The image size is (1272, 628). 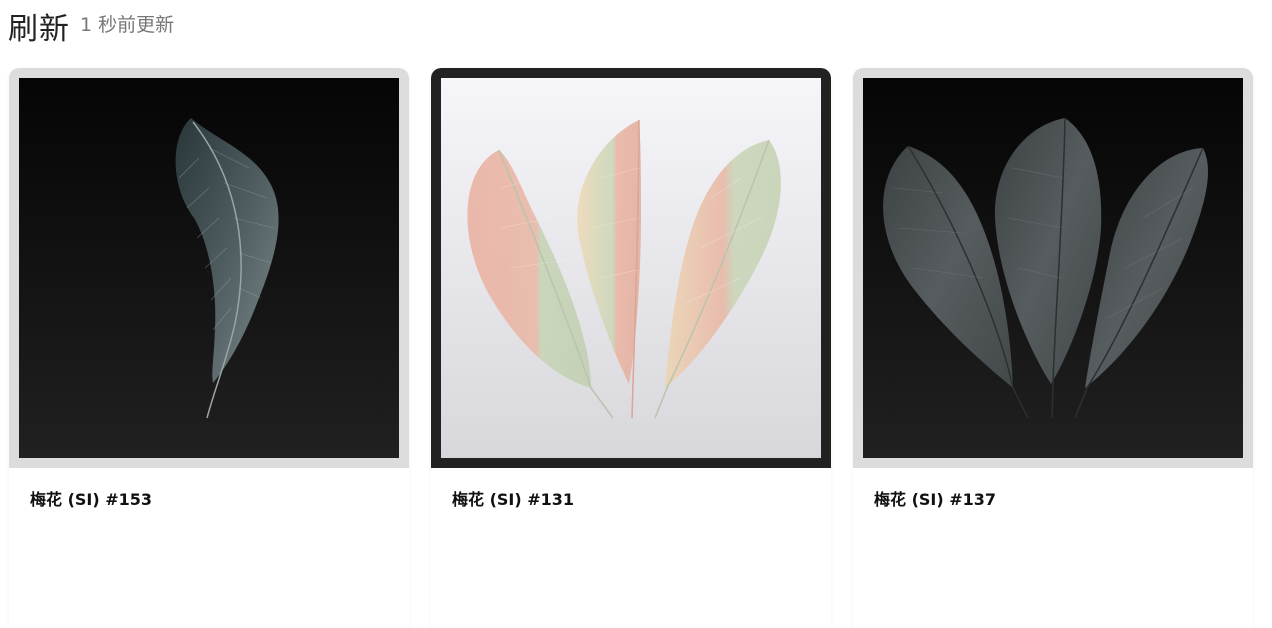 What do you see at coordinates (1053, 498) in the screenshot?
I see `nft-card-title: 梅花 (SI) #137` at bounding box center [1053, 498].